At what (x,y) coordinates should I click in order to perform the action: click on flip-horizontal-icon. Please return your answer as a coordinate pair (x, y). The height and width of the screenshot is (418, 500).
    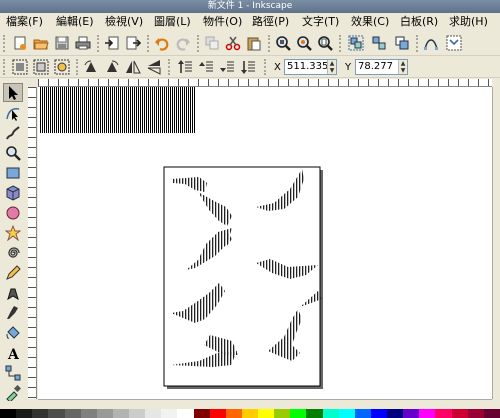
    Looking at the image, I should click on (133, 67).